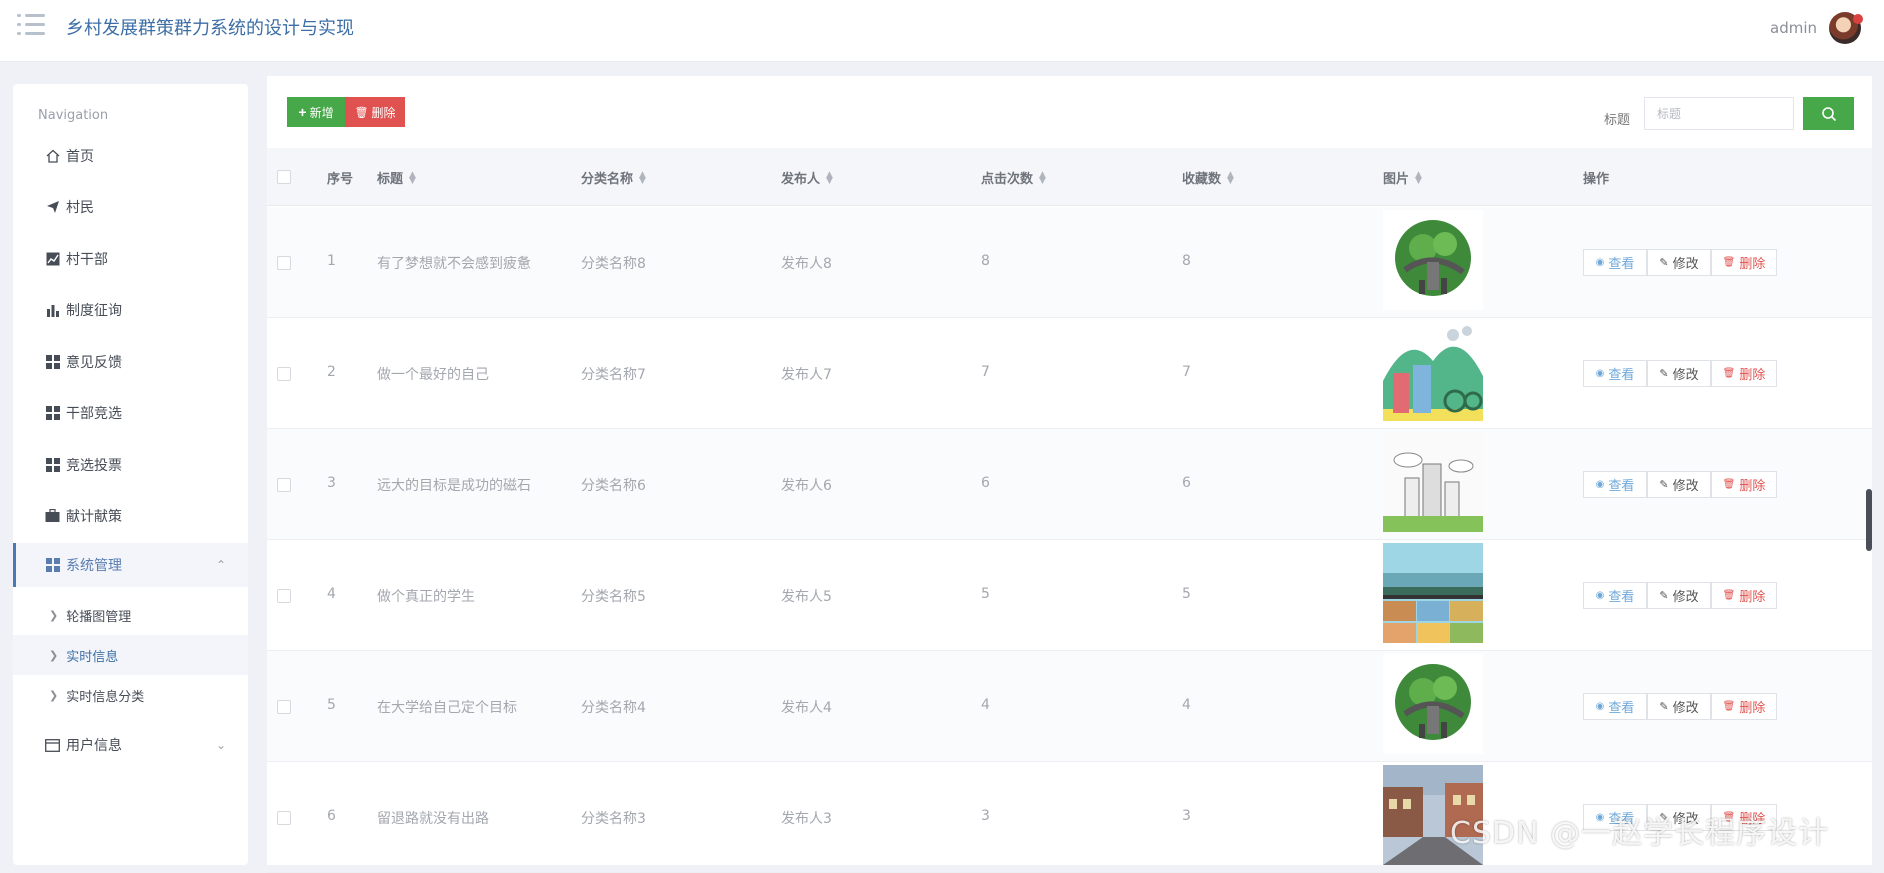 Image resolution: width=1884 pixels, height=873 pixels. Describe the element at coordinates (985, 372) in the screenshot. I see `cell-clicks: 7` at that location.